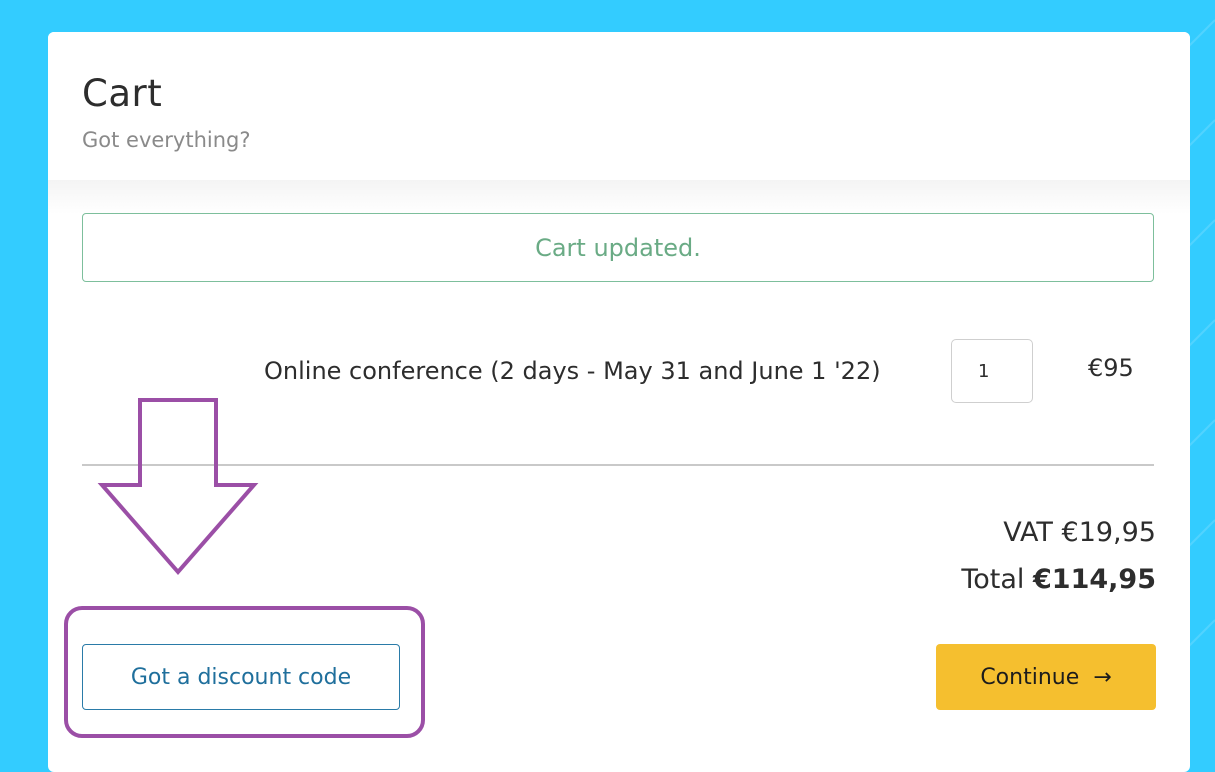 The image size is (1215, 772). Describe the element at coordinates (992, 371) in the screenshot. I see `quantity-input` at that location.